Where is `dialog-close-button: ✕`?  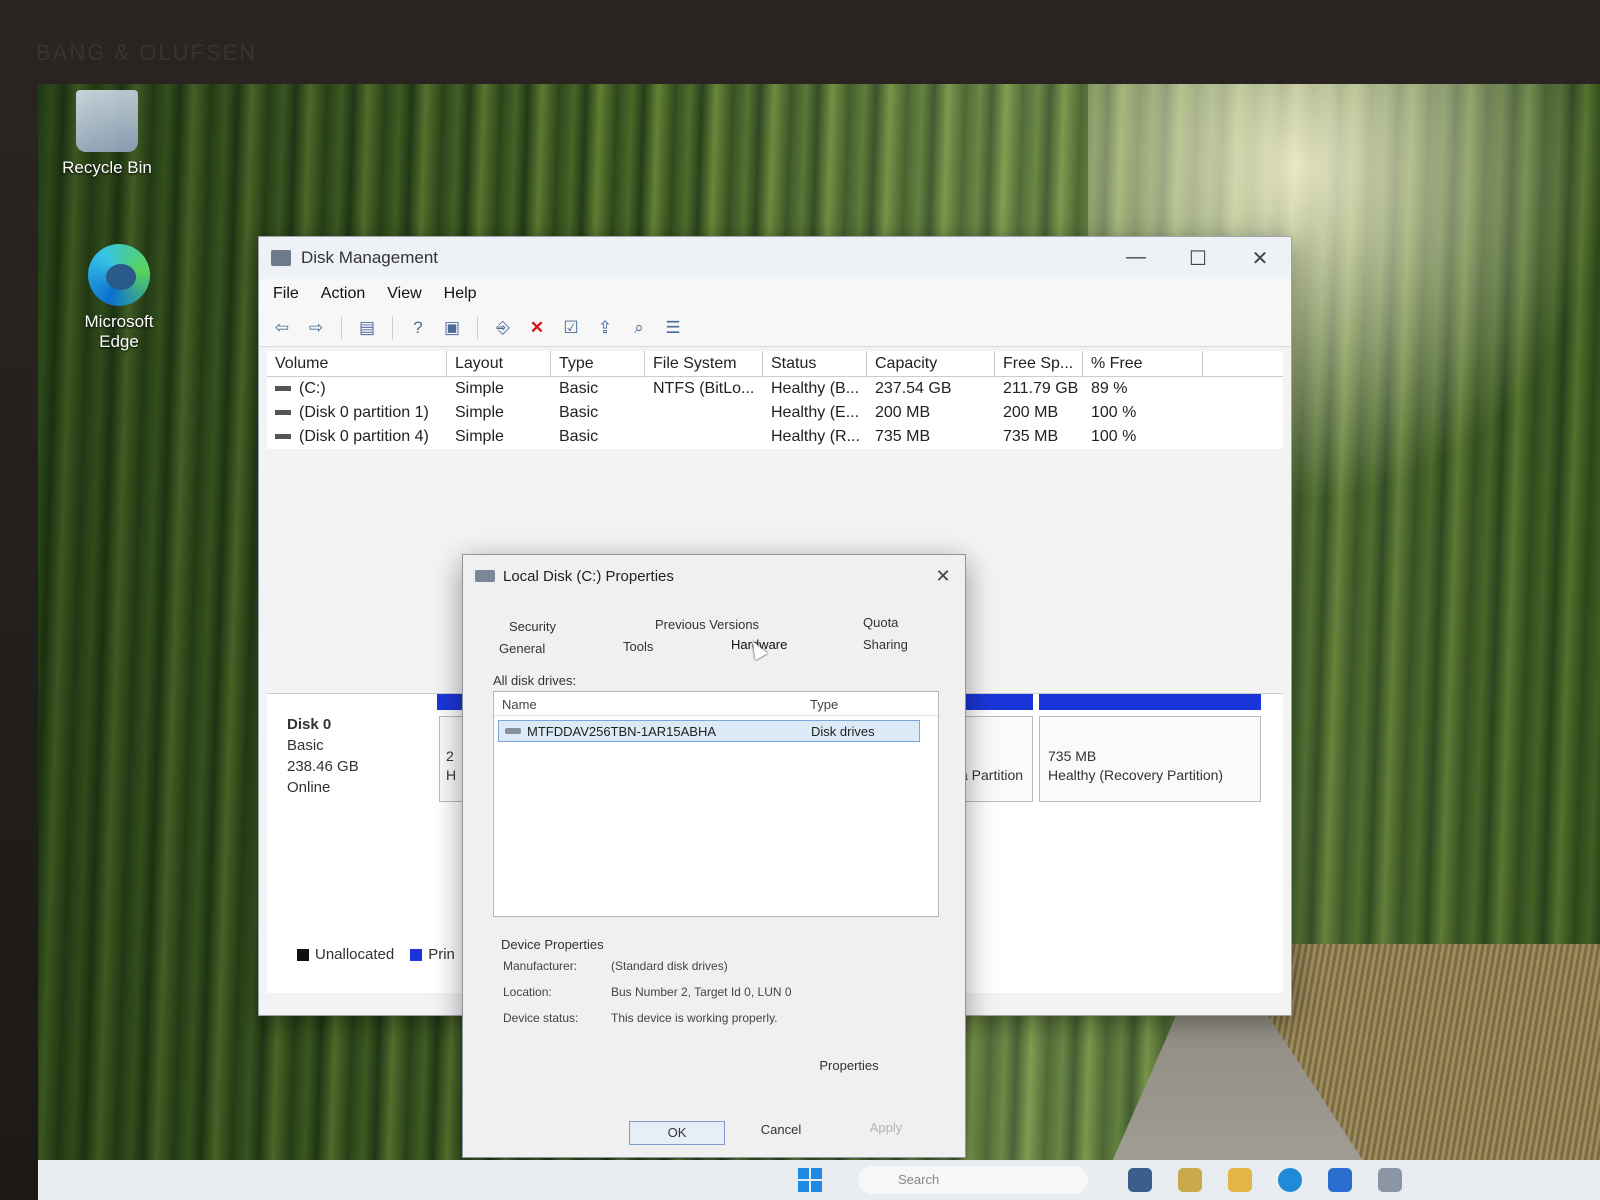 dialog-close-button: ✕ is located at coordinates (943, 576).